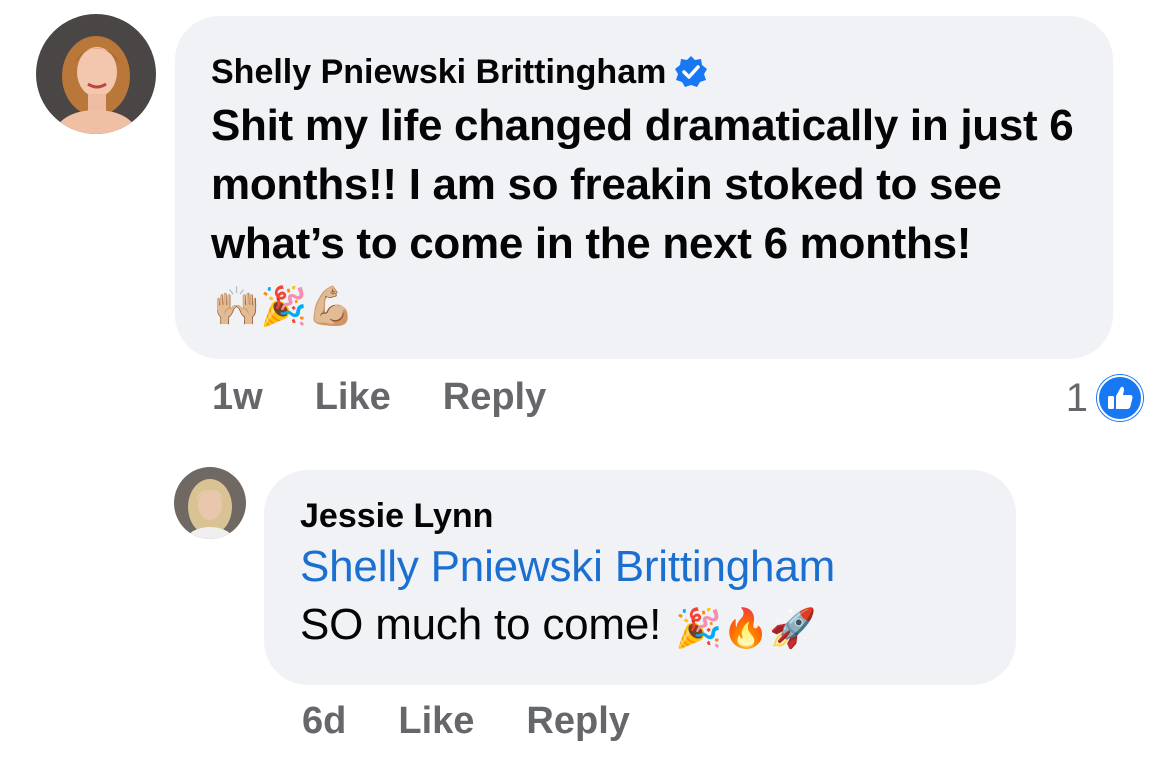  I want to click on comment-actions: 6d Like Reply, so click(466, 721).